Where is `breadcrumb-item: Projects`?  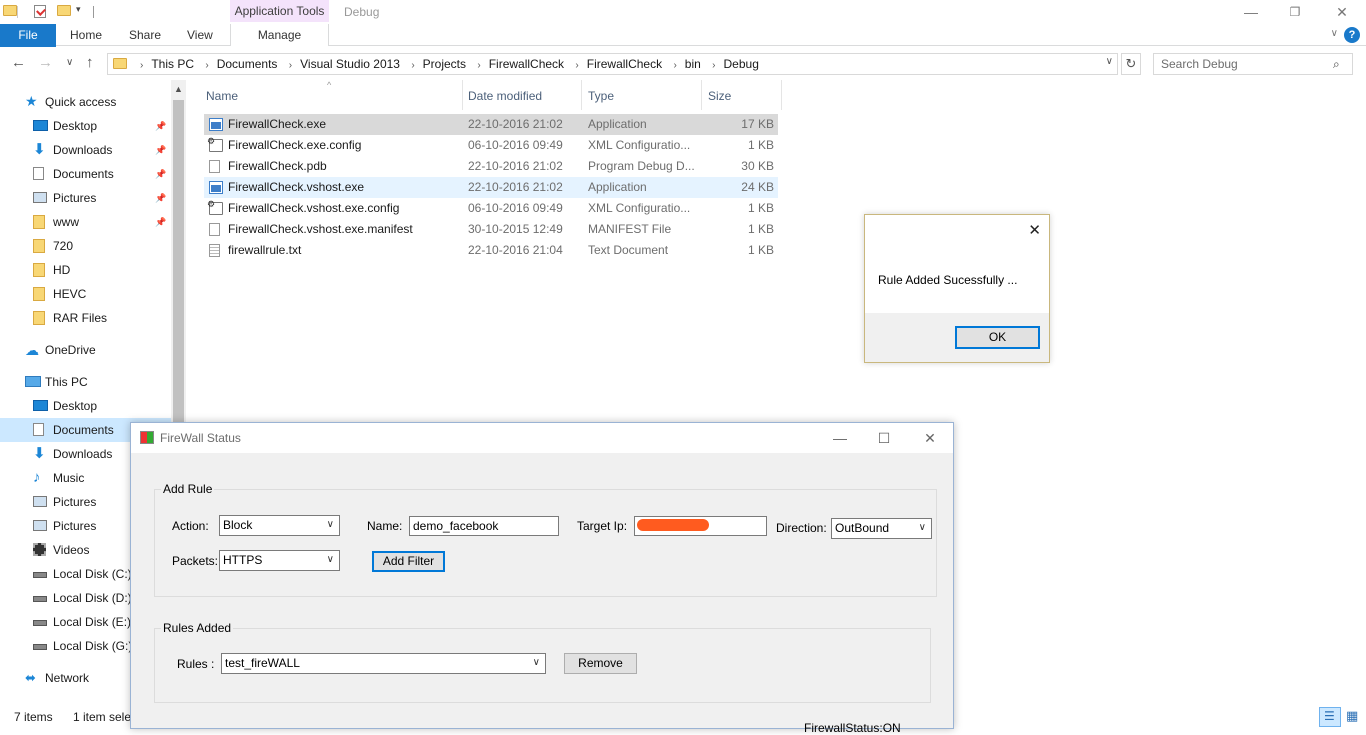 breadcrumb-item: Projects is located at coordinates (444, 64).